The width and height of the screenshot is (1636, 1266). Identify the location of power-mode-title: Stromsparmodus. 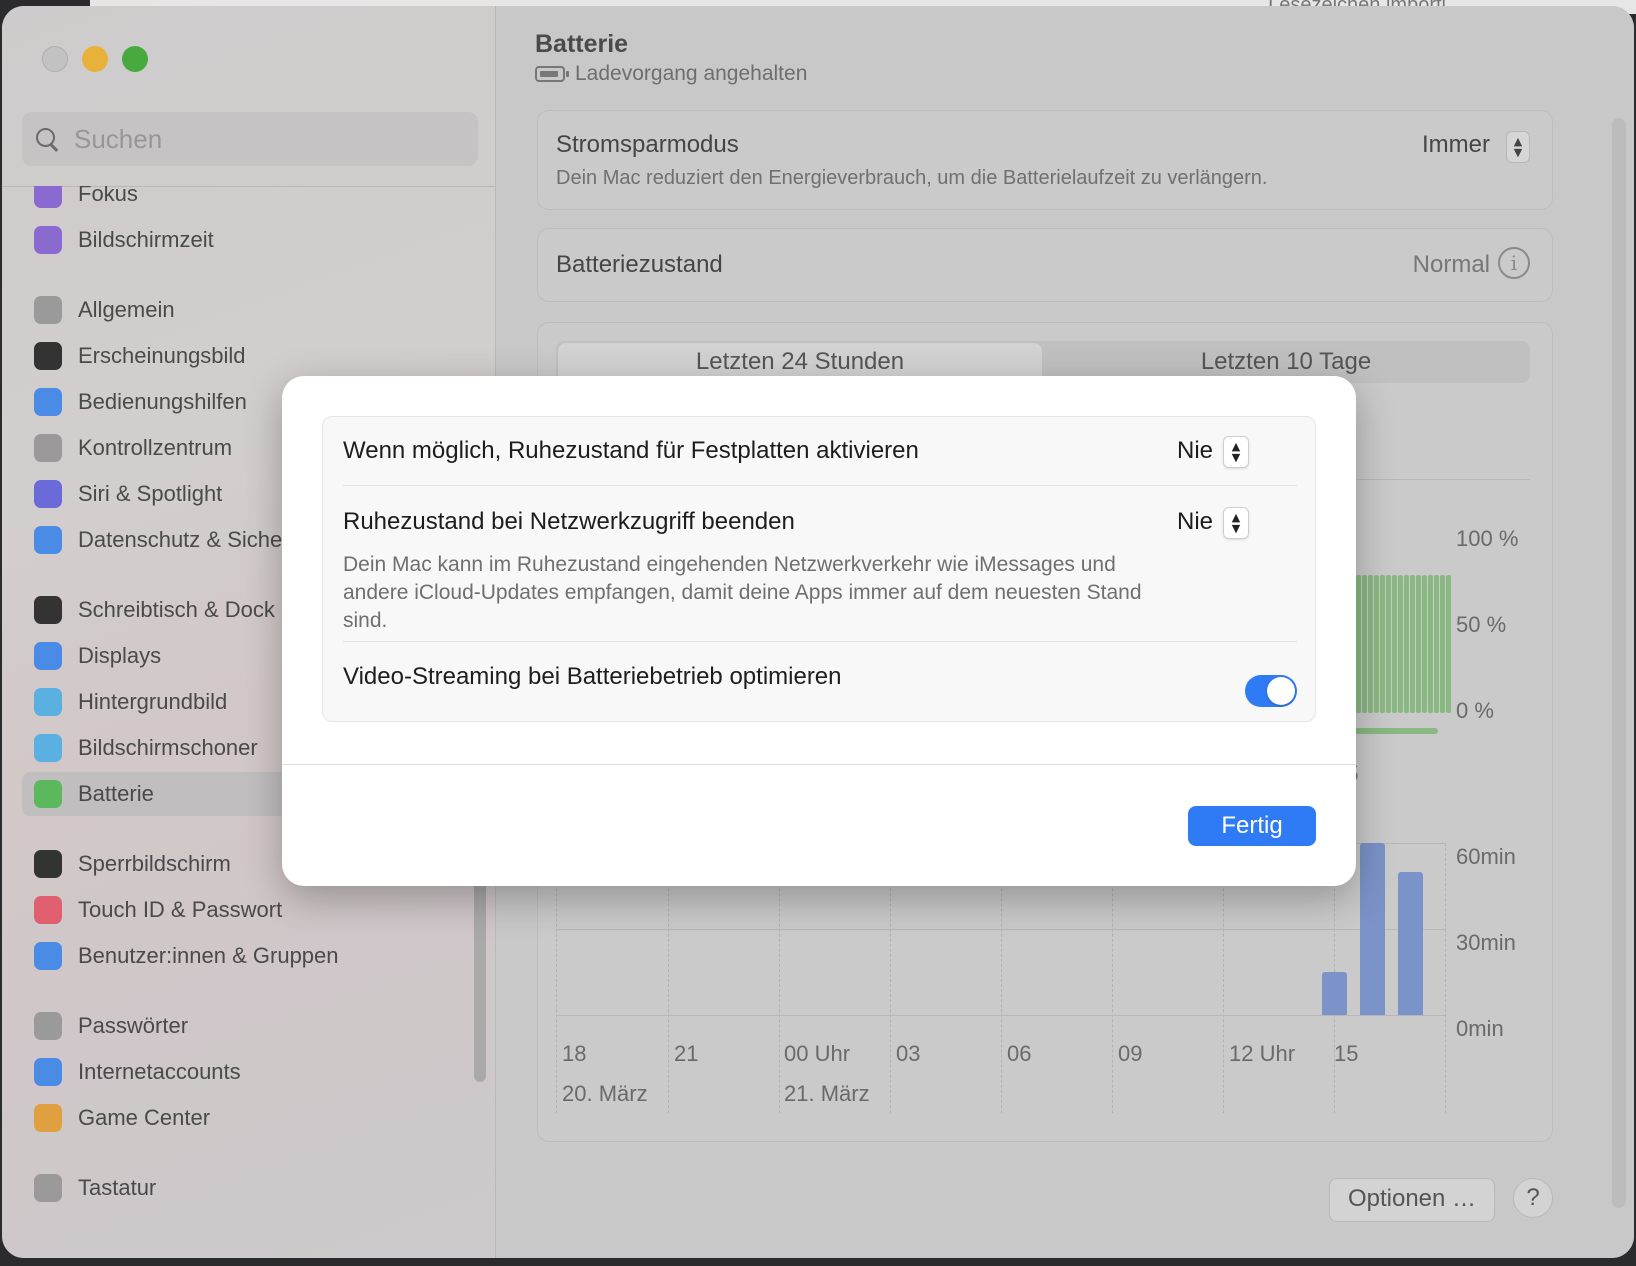
(647, 144).